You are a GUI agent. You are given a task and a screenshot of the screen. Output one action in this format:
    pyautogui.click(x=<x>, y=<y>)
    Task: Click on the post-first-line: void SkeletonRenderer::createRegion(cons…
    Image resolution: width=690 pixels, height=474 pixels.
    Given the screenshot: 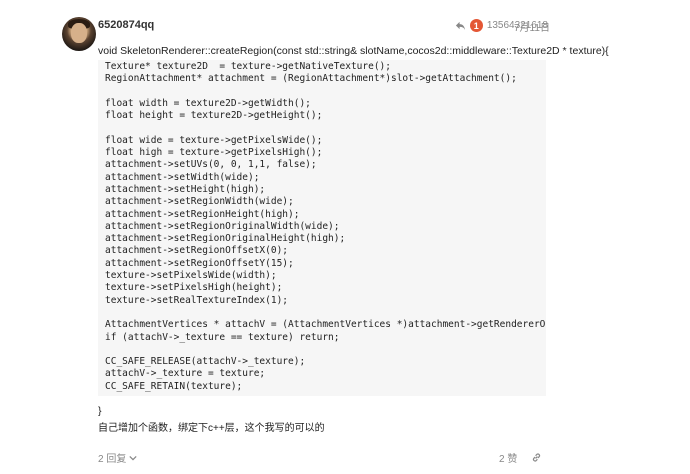 What is the action you would take?
    pyautogui.click(x=353, y=51)
    